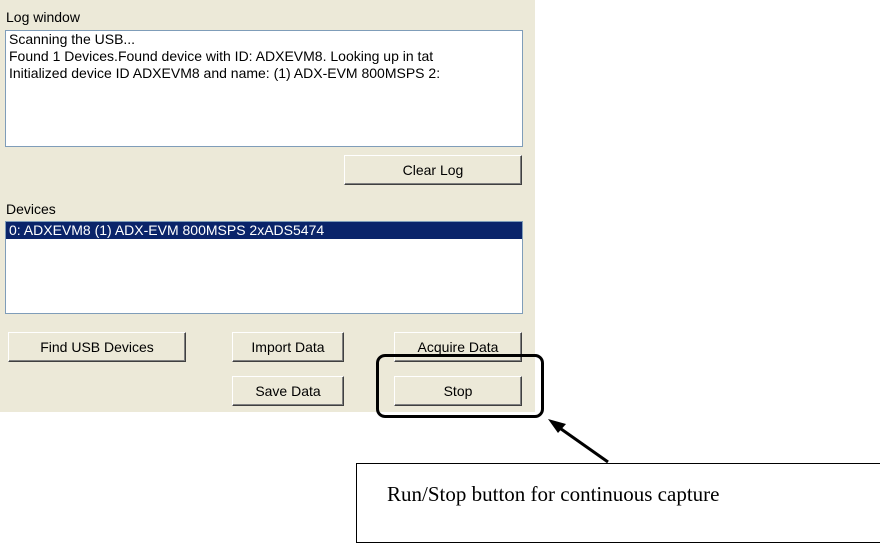 This screenshot has width=880, height=543. Describe the element at coordinates (553, 494) in the screenshot. I see `annotation-text: Run/Stop button for continuous capture` at that location.